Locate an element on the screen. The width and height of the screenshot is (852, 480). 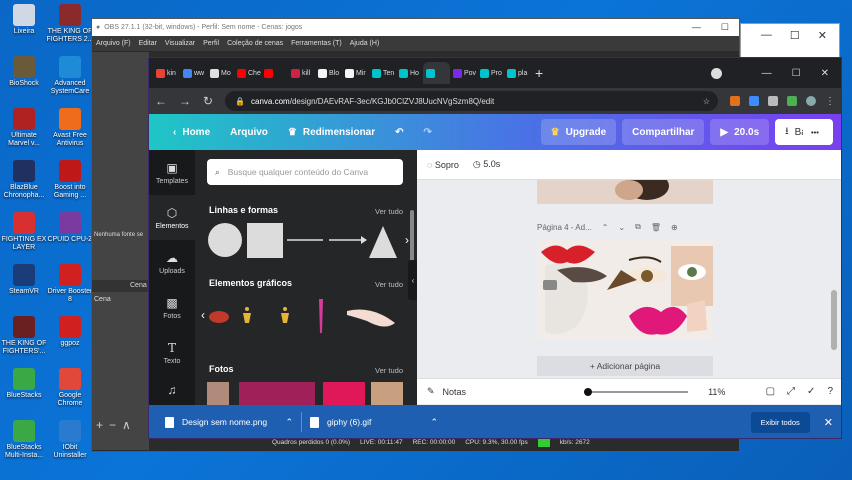
obs-menu-item: Ferramentas (T) is located at coordinates (316, 43).